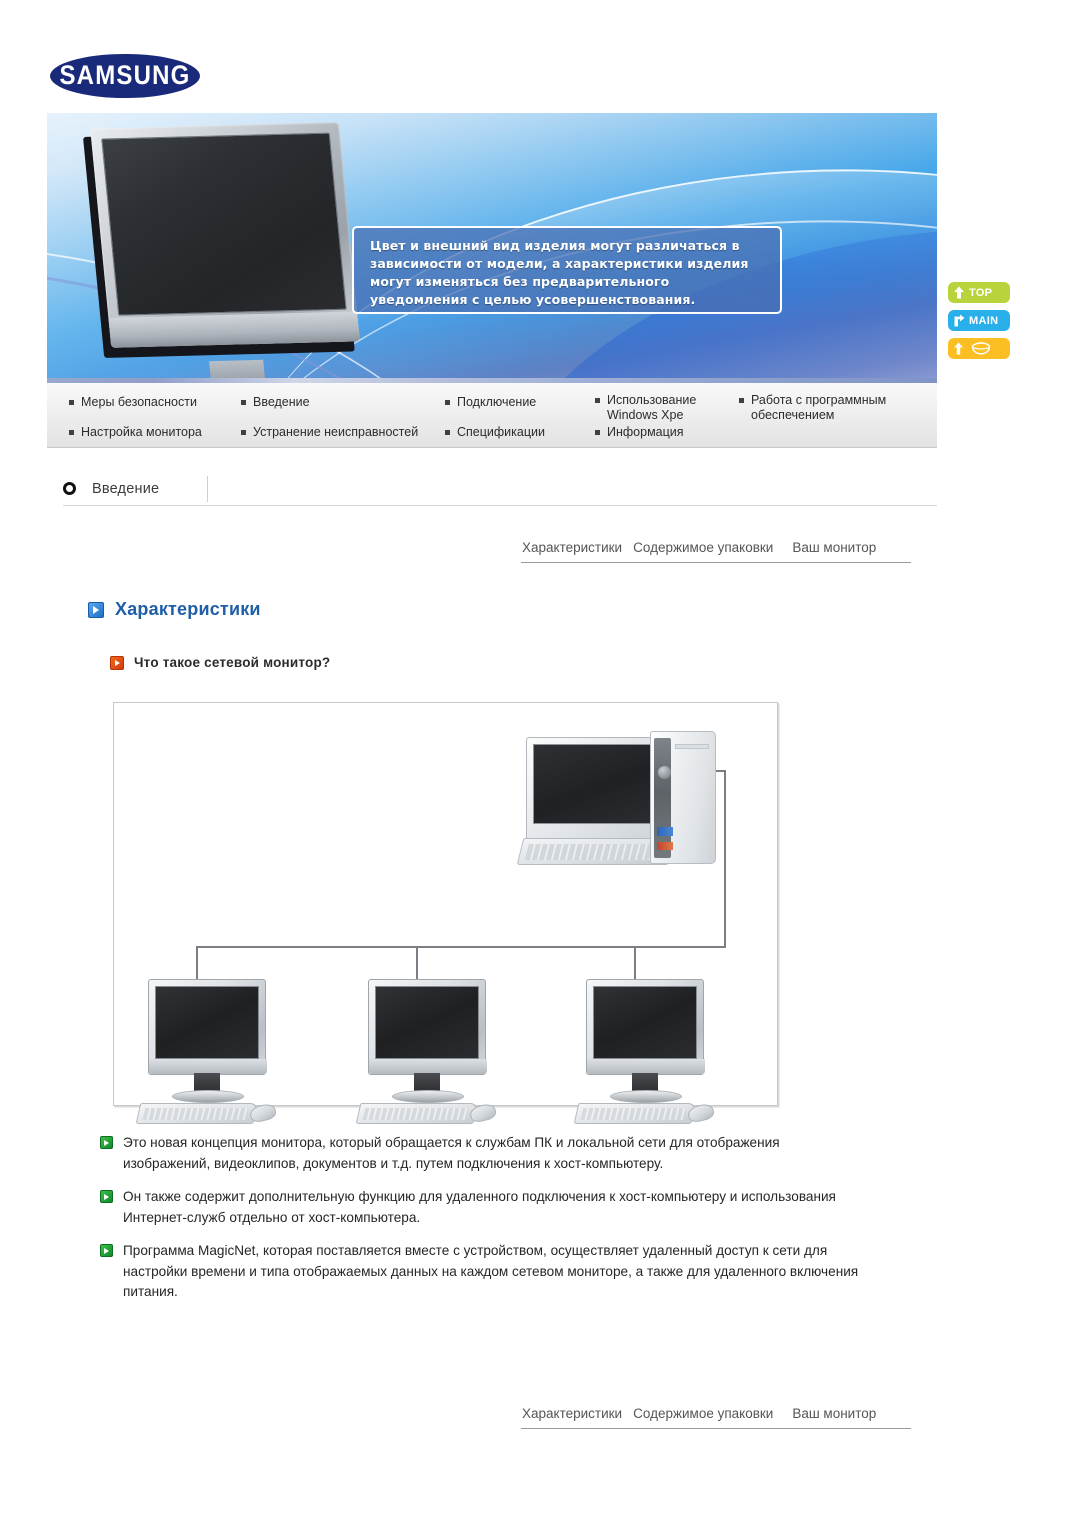  I want to click on menu-item-information: Информация, so click(639, 432).